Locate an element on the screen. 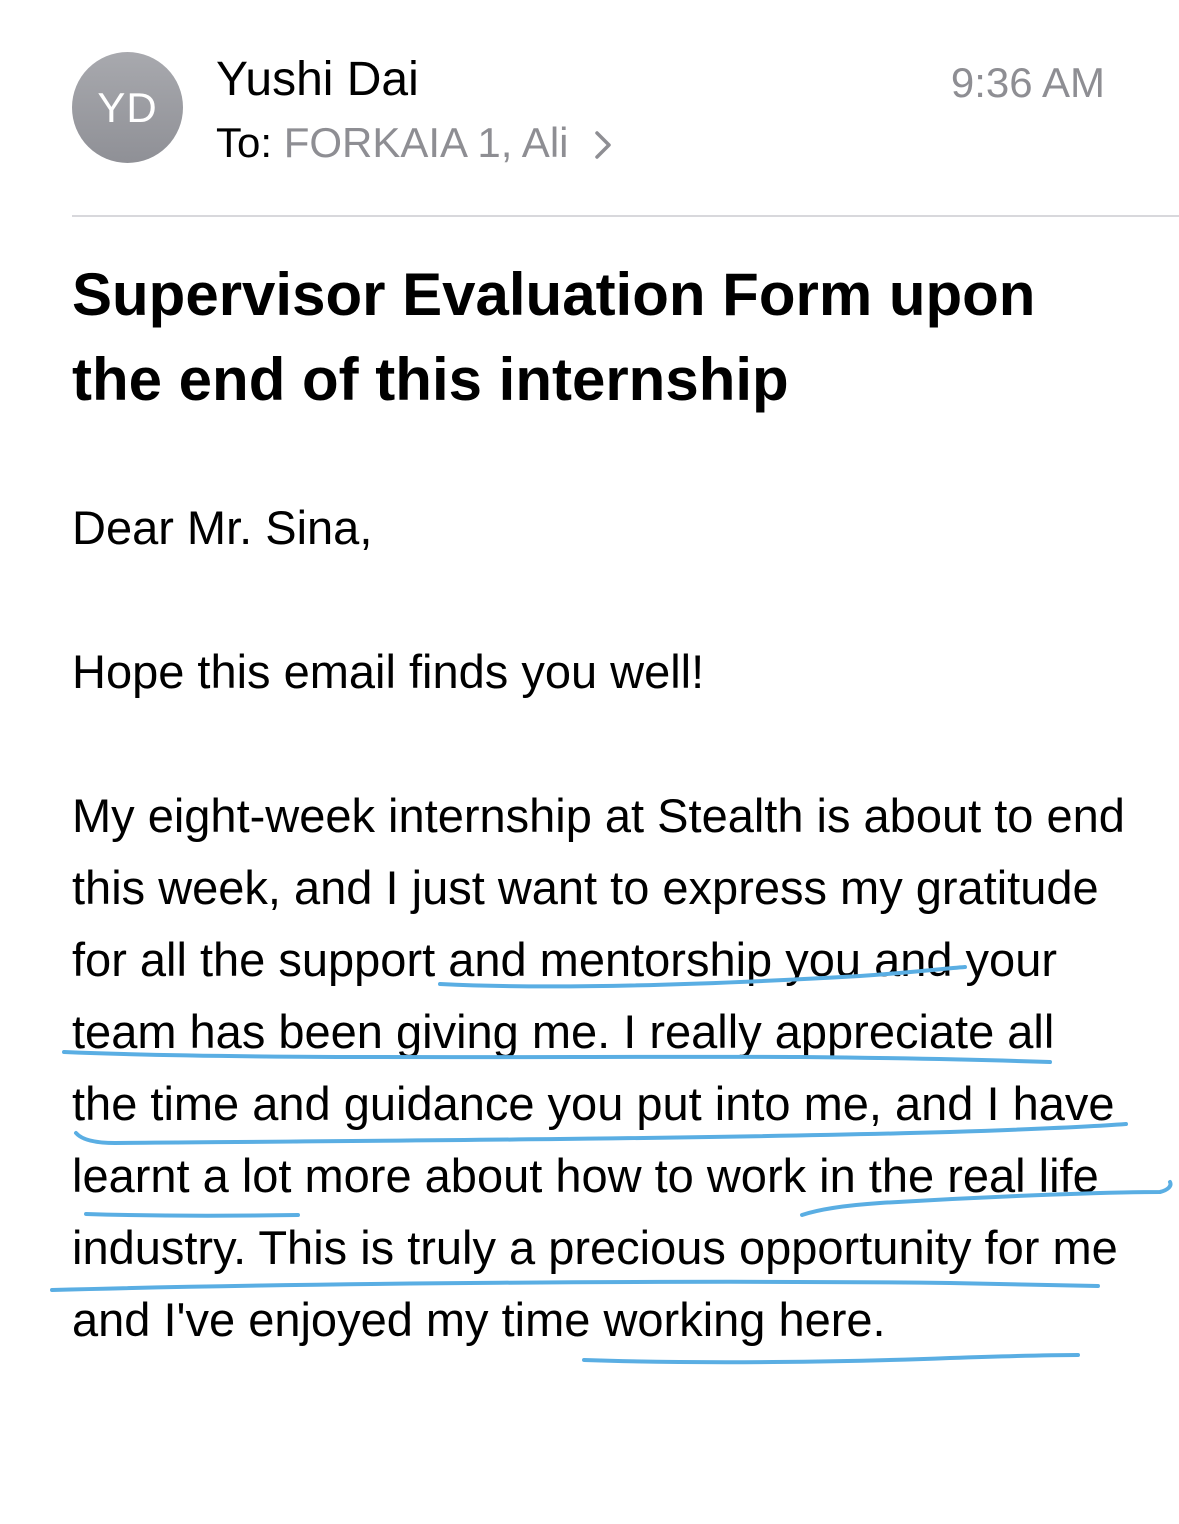 The width and height of the screenshot is (1179, 1524). received-time: 9:36 AM is located at coordinates (1027, 82).